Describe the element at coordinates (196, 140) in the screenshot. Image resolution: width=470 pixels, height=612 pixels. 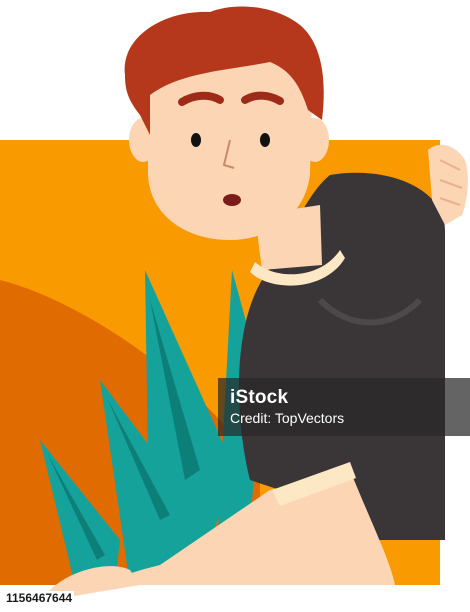
I see `eye-left` at that location.